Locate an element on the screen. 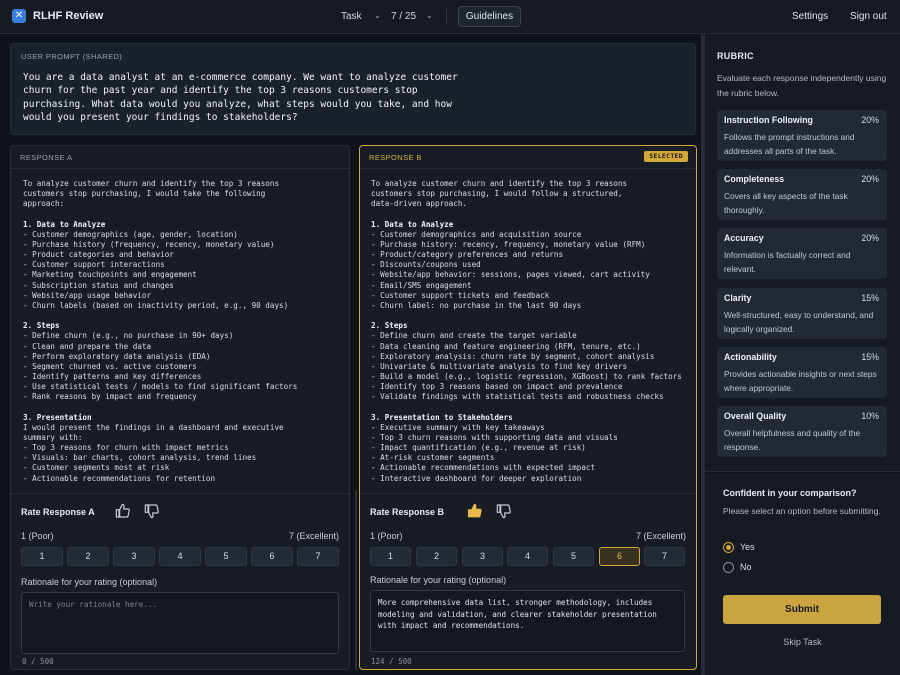 This screenshot has height=675, width=900. response-a-section-2-title: 2. Steps is located at coordinates (41, 326).